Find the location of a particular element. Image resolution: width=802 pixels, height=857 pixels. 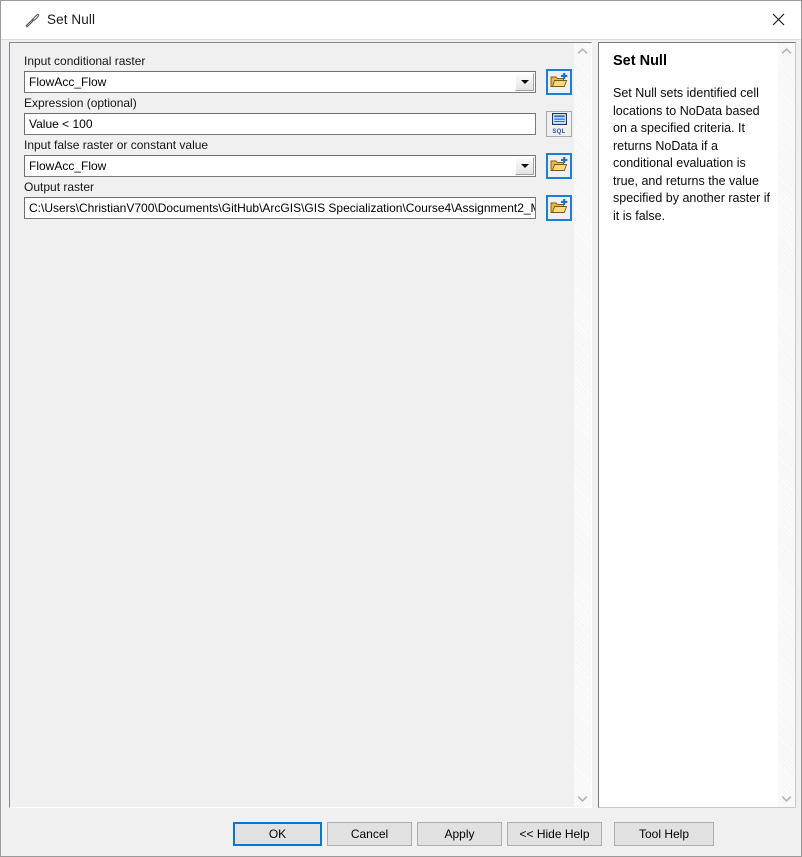

browse-output-raster-button is located at coordinates (559, 208).